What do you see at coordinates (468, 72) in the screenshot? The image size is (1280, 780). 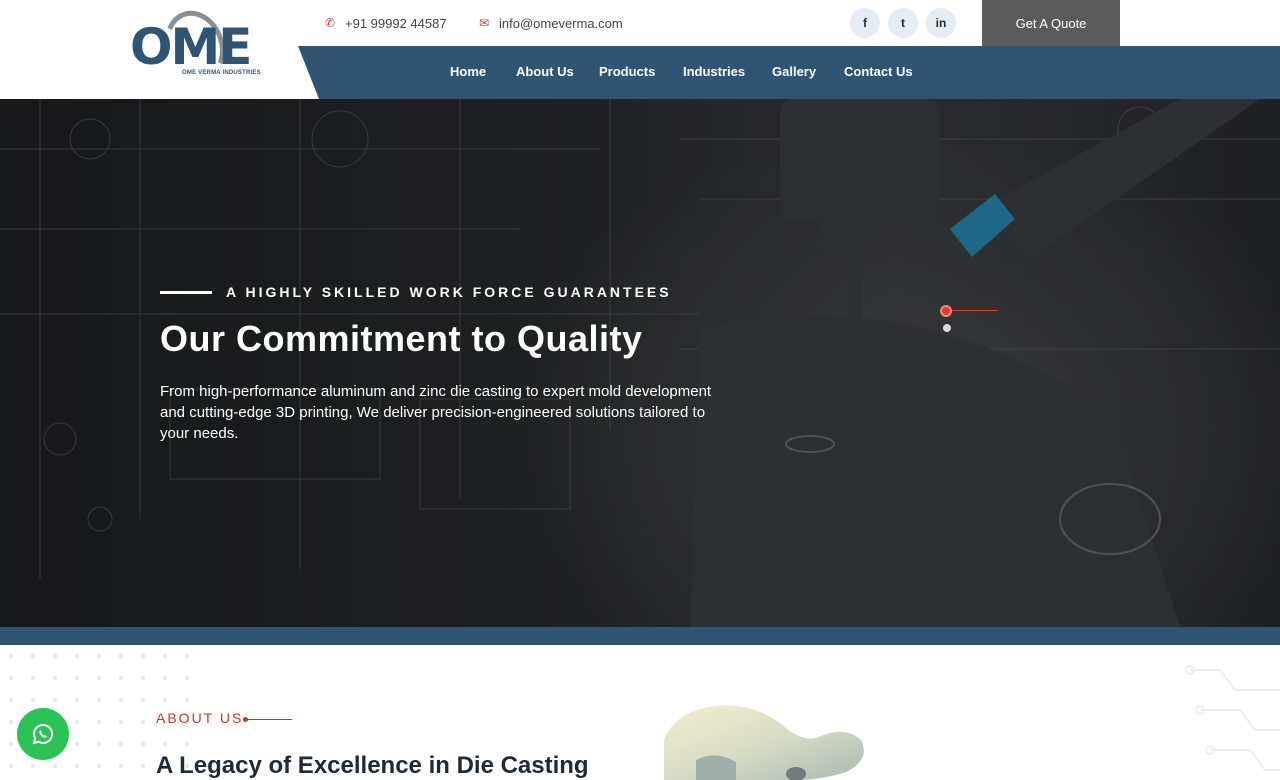 I see `nav-item-home: Home` at bounding box center [468, 72].